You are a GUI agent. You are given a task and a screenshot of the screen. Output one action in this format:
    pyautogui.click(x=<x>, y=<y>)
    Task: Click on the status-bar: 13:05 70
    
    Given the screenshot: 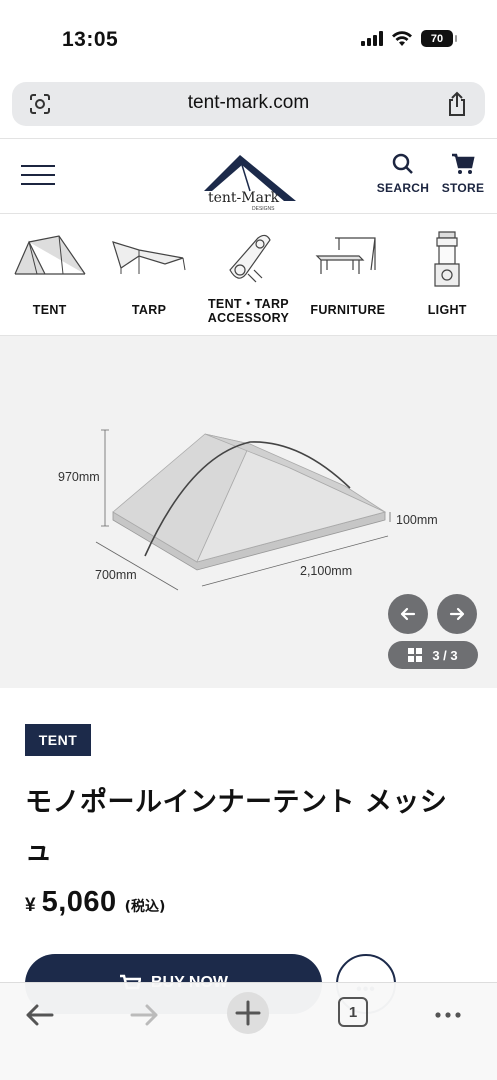 What is the action you would take?
    pyautogui.click(x=248, y=37)
    